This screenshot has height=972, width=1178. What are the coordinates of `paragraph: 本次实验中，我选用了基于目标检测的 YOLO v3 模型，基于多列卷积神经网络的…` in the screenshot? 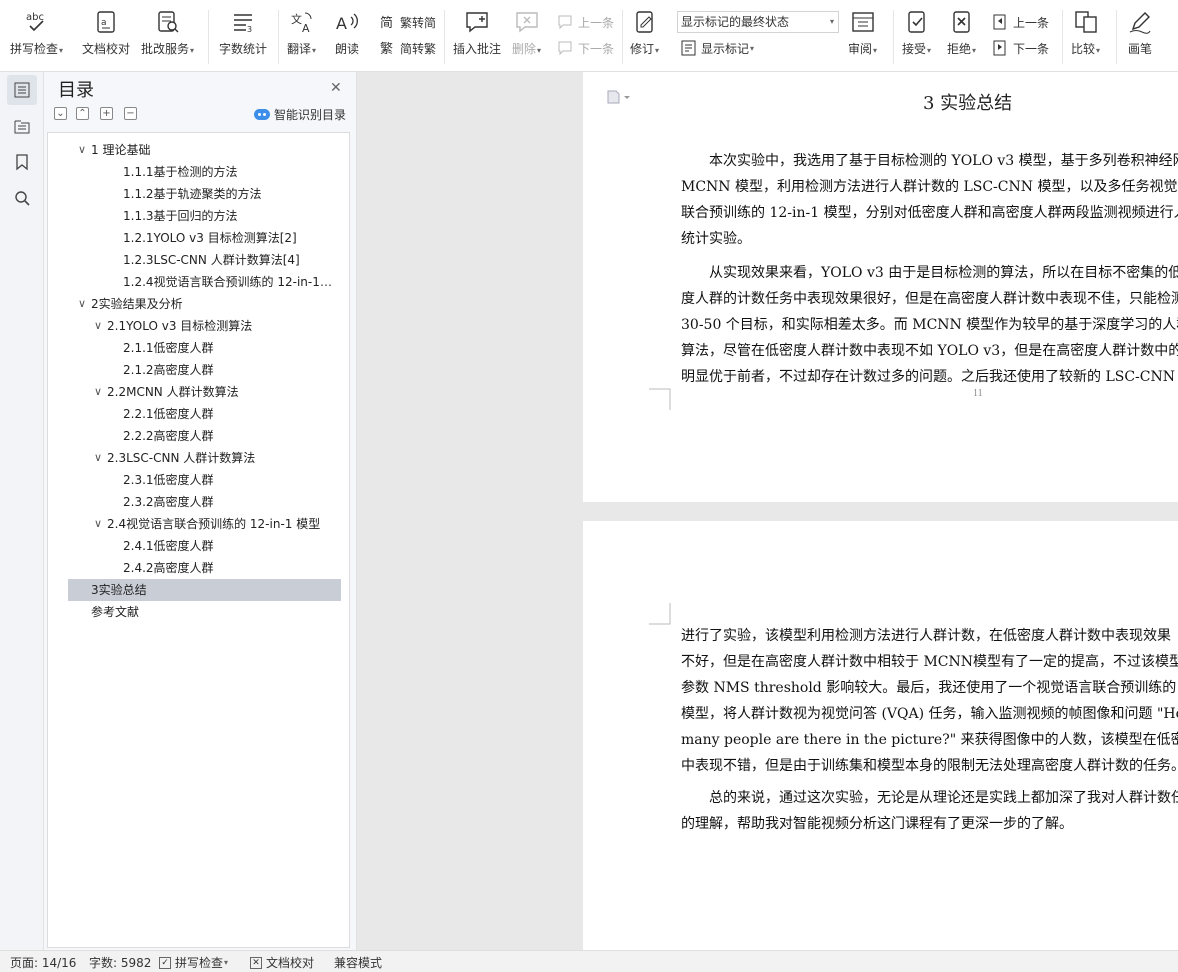 It's located at (929, 200).